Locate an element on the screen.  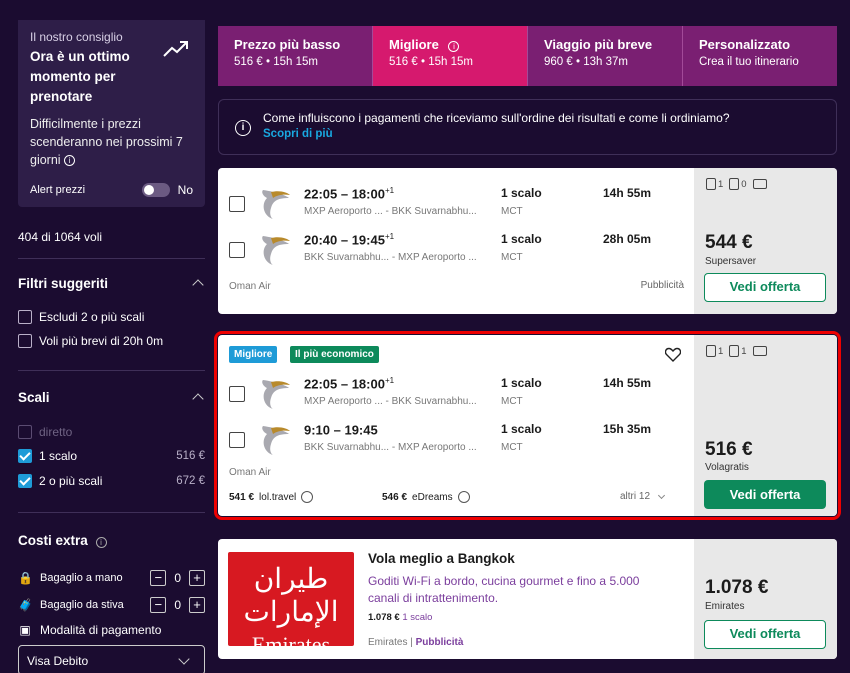
baggage-info: 1 0 is located at coordinates (736, 184).